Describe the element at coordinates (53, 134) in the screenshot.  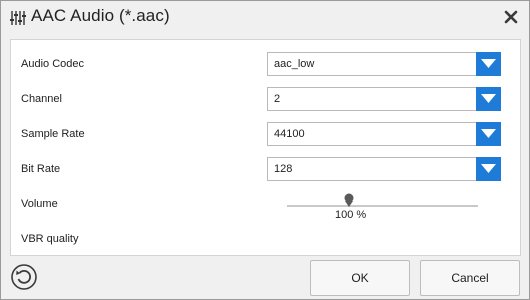
I see `sample-rate-label: Sample Rate` at that location.